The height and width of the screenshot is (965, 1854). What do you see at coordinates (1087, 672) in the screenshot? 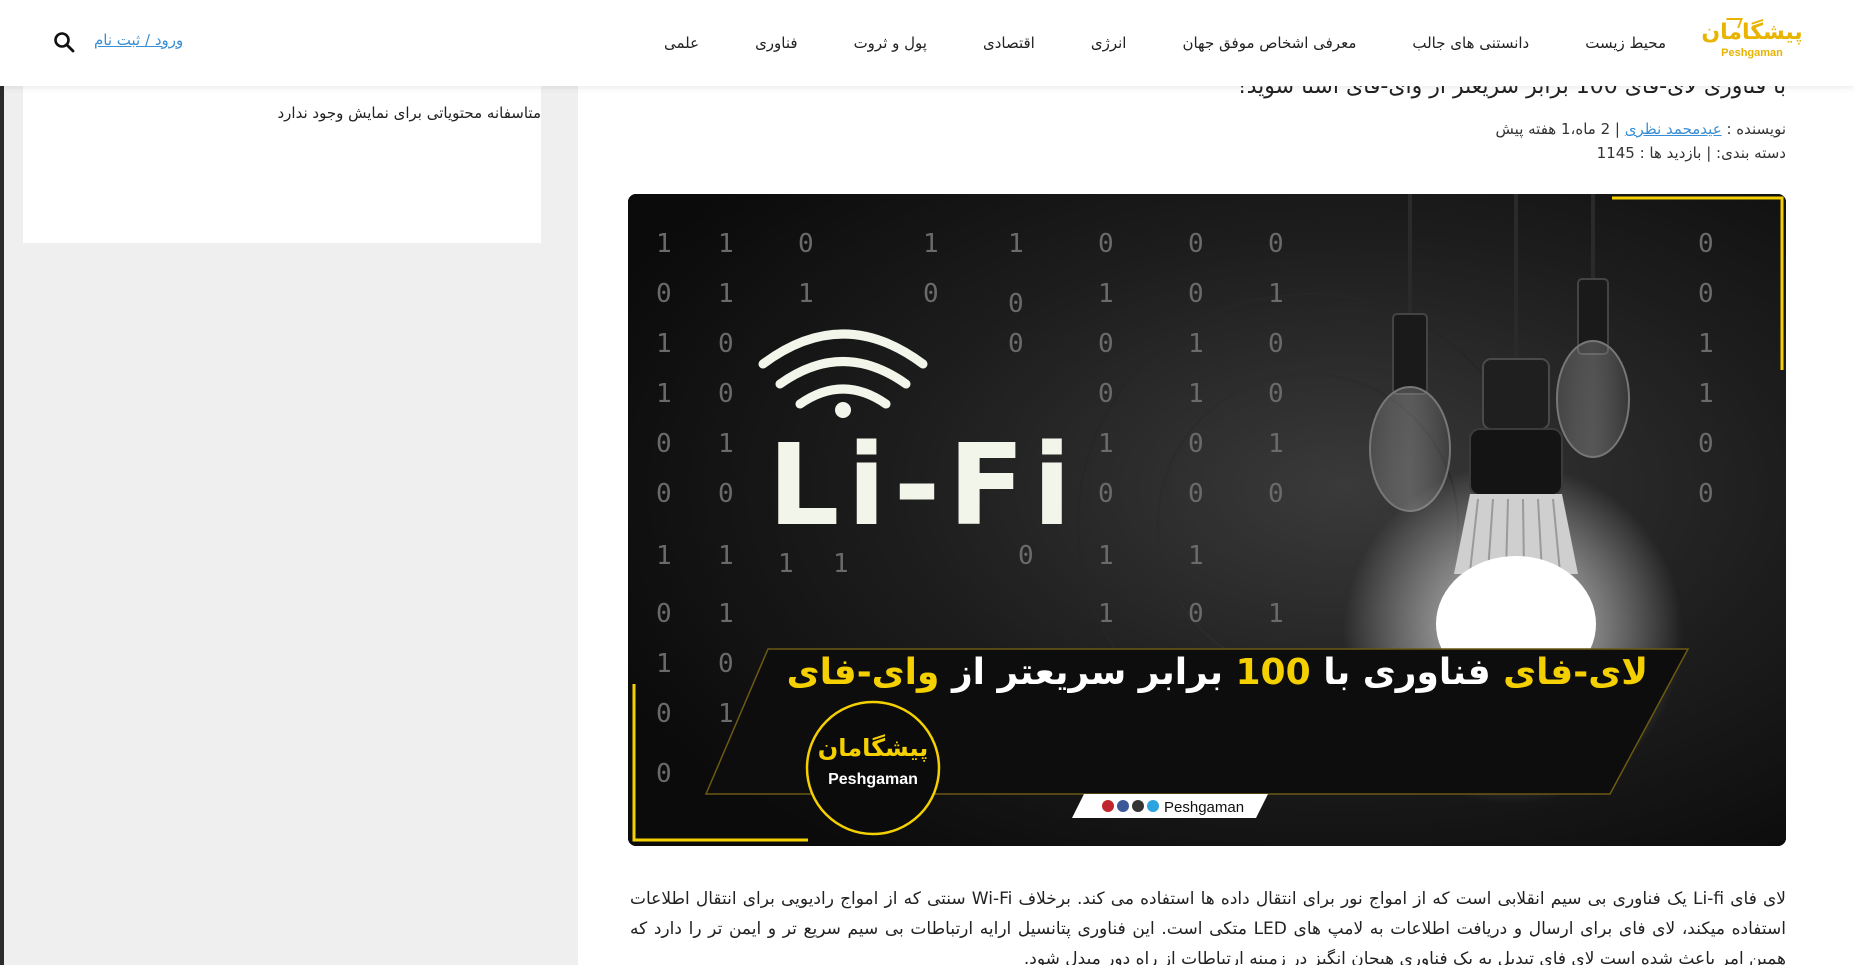
I see `banner-suffix: برابر سریعتر از` at bounding box center [1087, 672].